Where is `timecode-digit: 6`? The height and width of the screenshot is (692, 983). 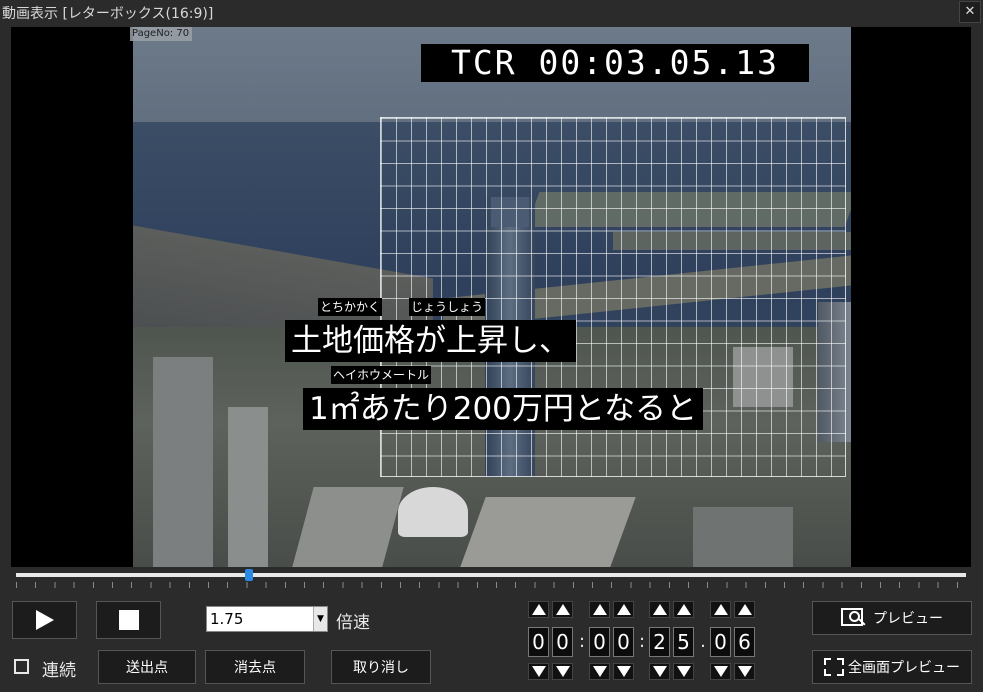 timecode-digit: 6 is located at coordinates (744, 642).